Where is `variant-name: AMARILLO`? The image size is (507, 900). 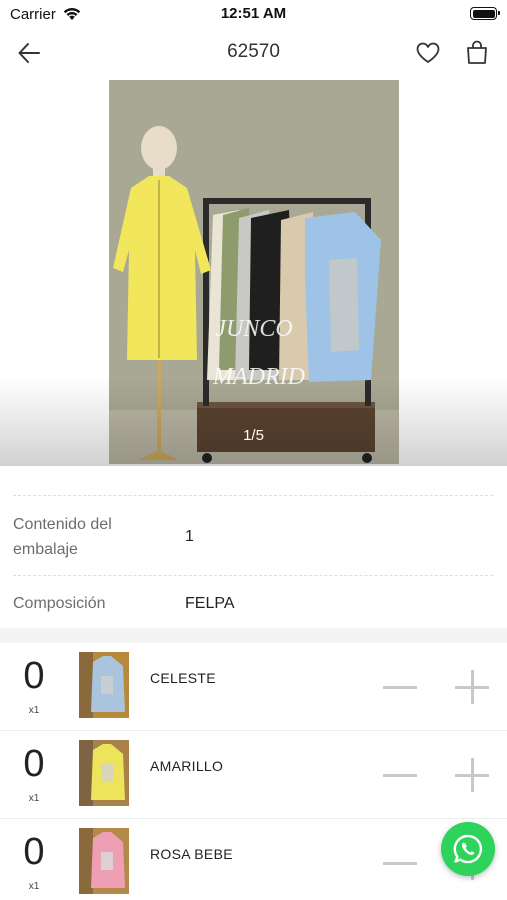
variant-name: AMARILLO is located at coordinates (187, 766).